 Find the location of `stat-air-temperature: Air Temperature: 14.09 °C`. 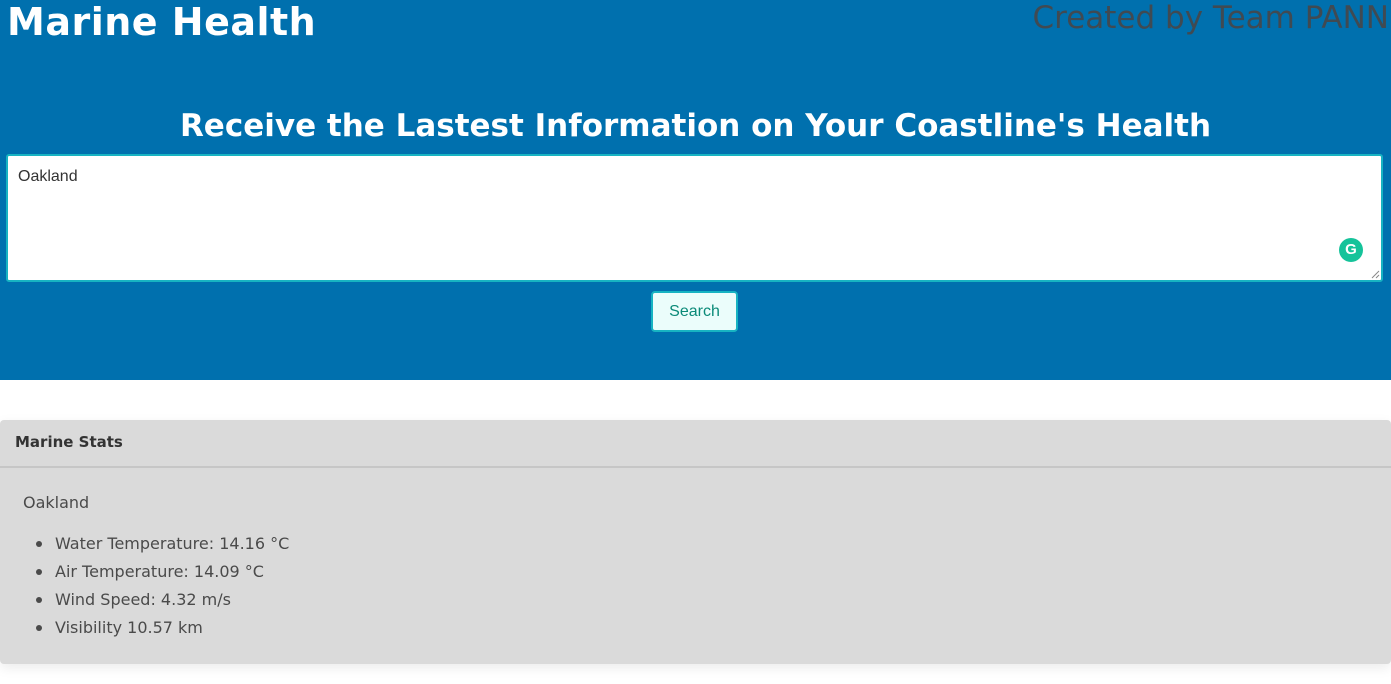

stat-air-temperature: Air Temperature: 14.09 °C is located at coordinates (159, 571).